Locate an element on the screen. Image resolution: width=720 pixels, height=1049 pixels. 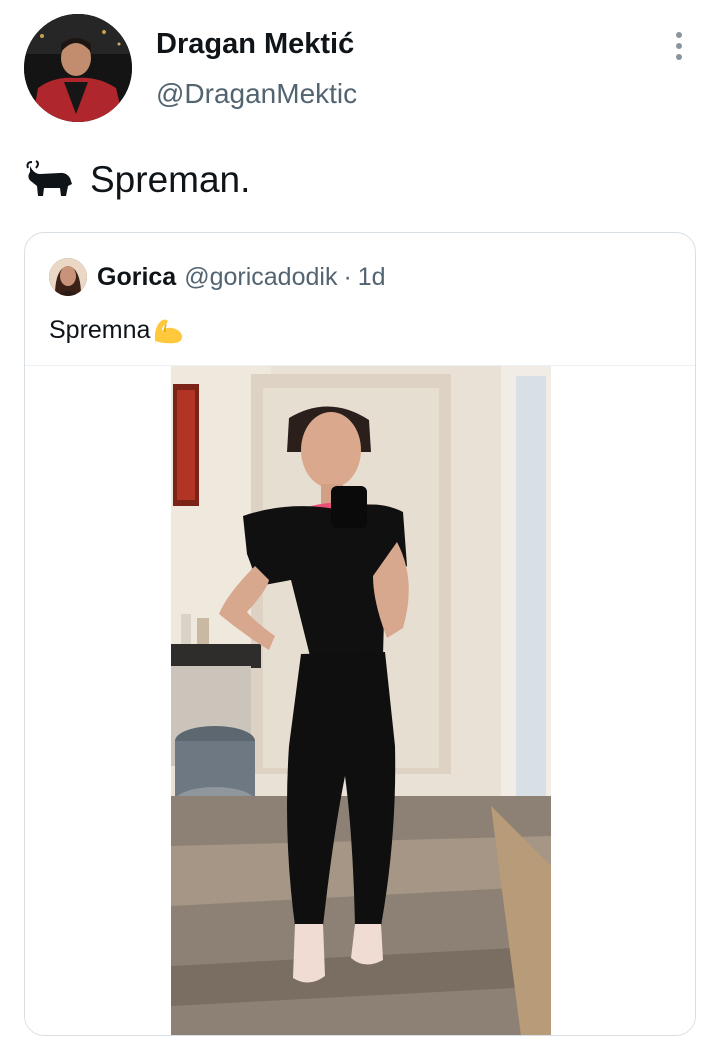
more-options-icon is located at coordinates (679, 46).